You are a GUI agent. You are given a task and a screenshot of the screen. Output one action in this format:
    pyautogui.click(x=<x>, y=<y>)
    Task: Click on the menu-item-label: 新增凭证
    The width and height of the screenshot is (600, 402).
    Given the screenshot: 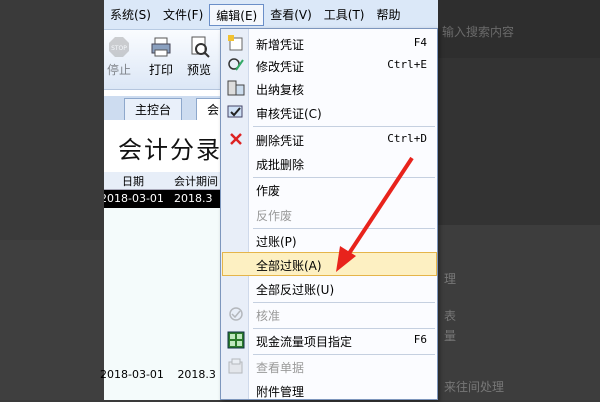 What is the action you would take?
    pyautogui.click(x=280, y=45)
    